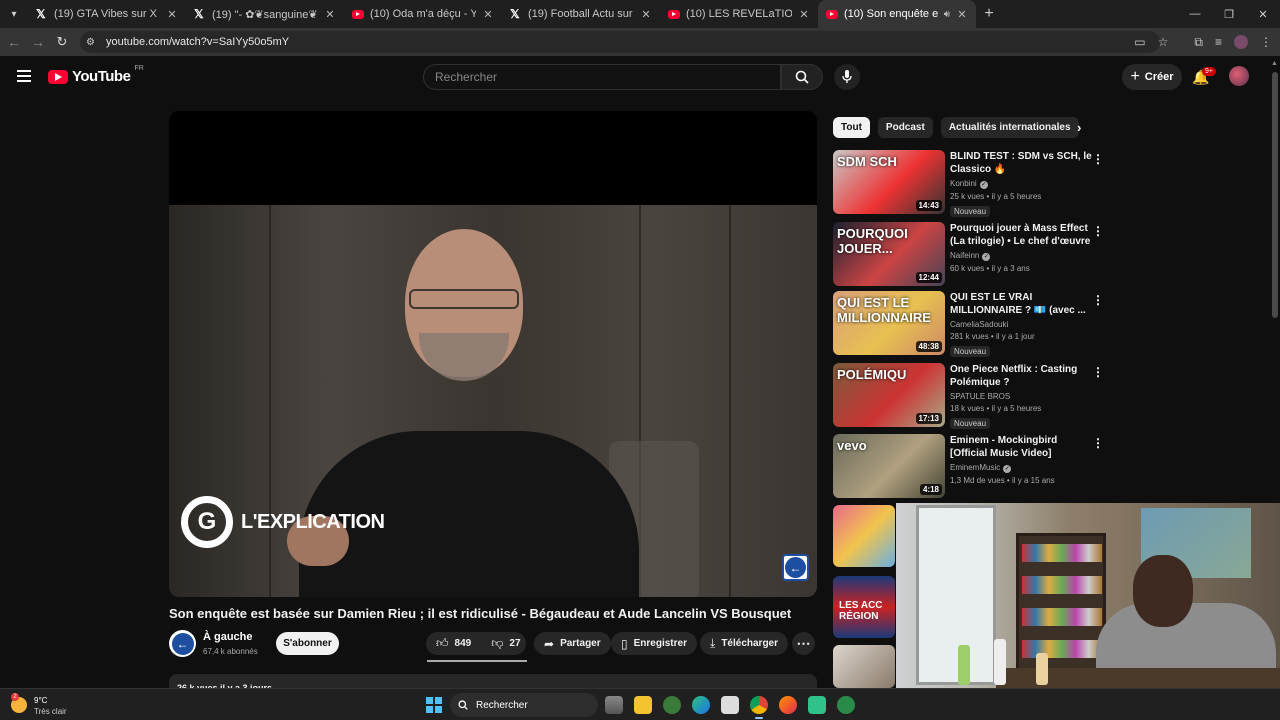 The height and width of the screenshot is (720, 1280). Describe the element at coordinates (1021, 163) in the screenshot. I see `recommended-video-title: BLIND TEST : SDM vs SCH, le Classico 🔥` at that location.